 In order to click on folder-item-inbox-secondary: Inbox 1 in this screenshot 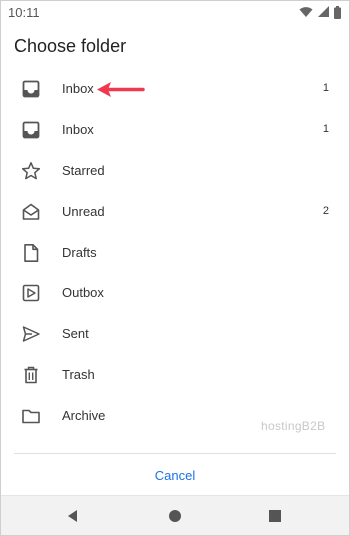, I will do `click(175, 130)`.